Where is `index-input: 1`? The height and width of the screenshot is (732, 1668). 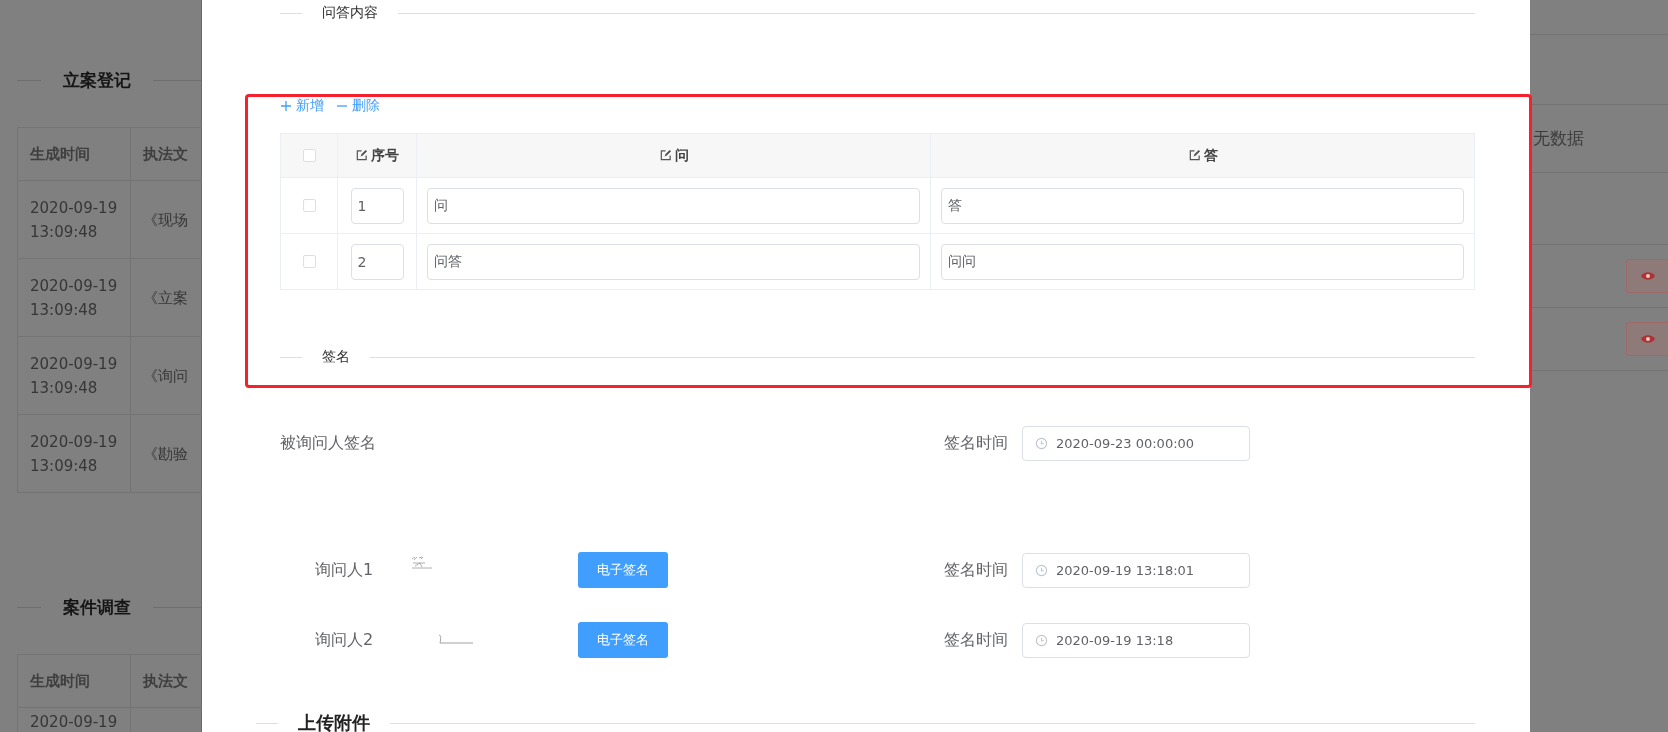 index-input: 1 is located at coordinates (377, 205).